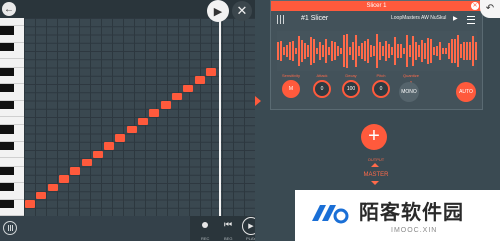 Image resolution: width=500 pixels, height=241 pixels. I want to click on rewind-label: BEG, so click(228, 238).